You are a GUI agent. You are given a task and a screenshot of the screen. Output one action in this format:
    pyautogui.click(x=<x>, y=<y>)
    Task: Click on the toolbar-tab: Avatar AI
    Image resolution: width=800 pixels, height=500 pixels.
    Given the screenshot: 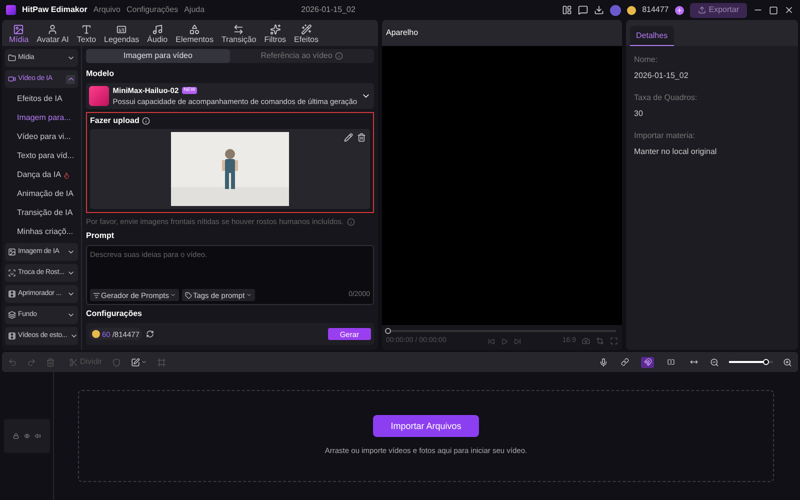 What is the action you would take?
    pyautogui.click(x=53, y=34)
    